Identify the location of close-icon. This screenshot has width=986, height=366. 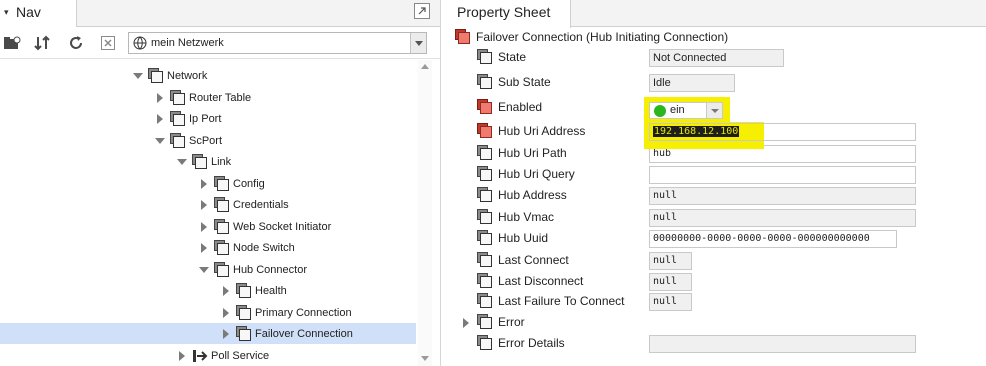
(108, 43).